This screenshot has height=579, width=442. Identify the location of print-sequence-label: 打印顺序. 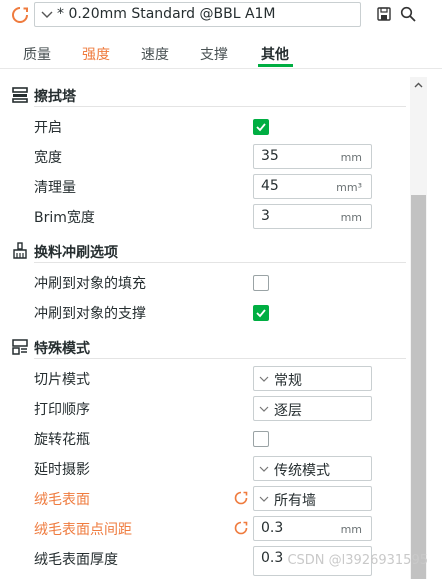
(62, 410).